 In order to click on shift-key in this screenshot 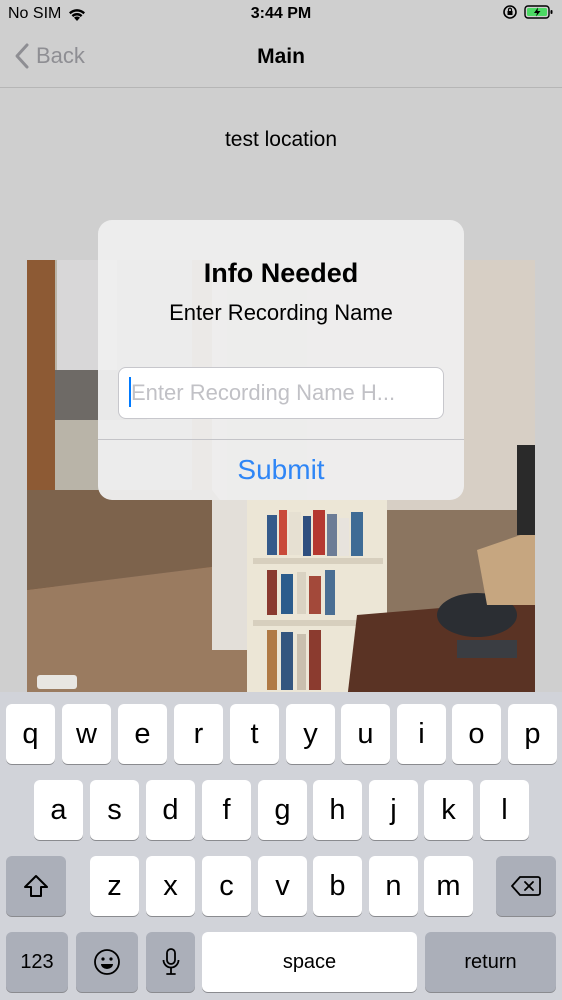, I will do `click(36, 886)`.